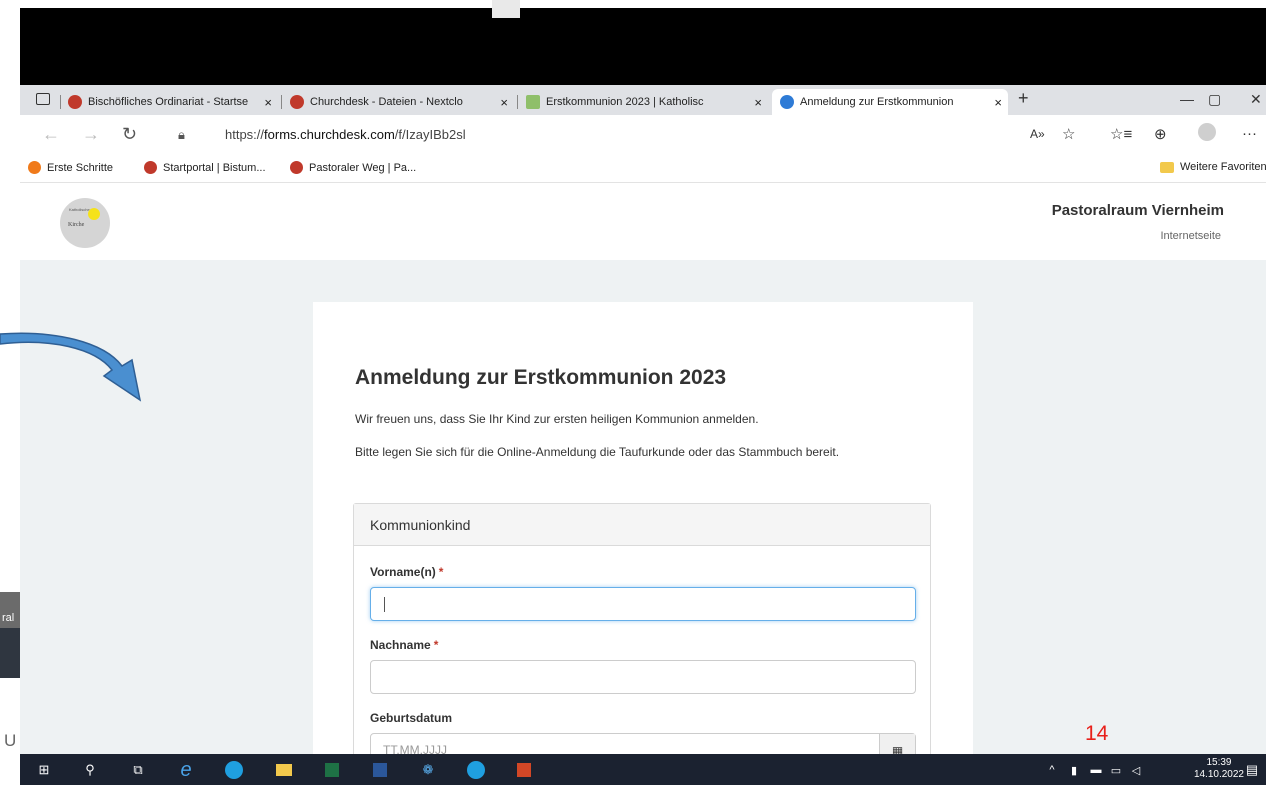  I want to click on add-favorite-icon: ☆, so click(1068, 134).